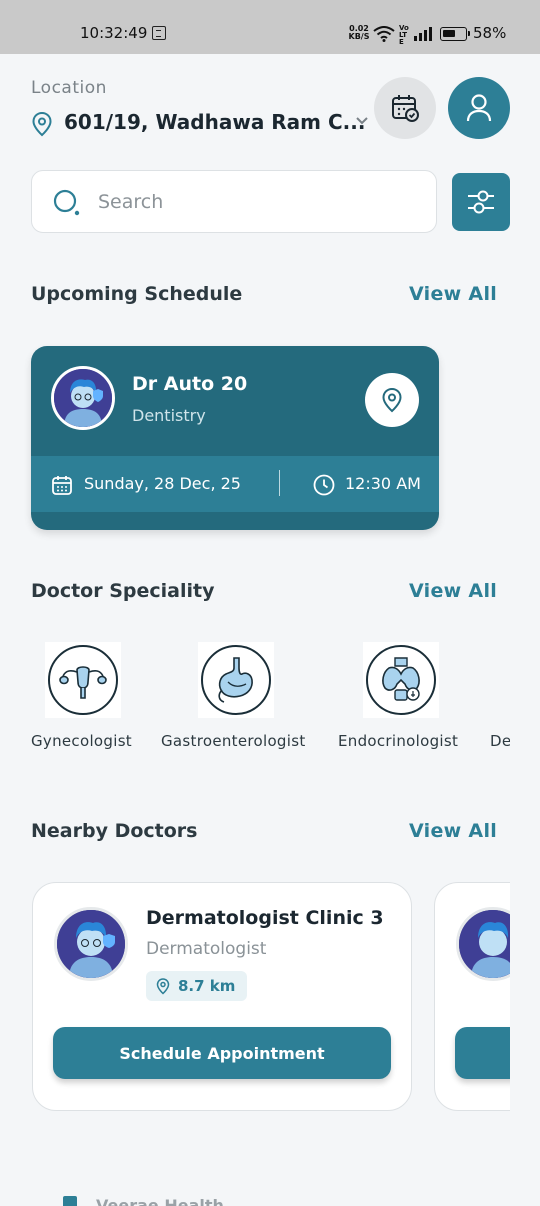  What do you see at coordinates (137, 294) in the screenshot?
I see `upcoming-schedule-title: Upcoming Schedule` at bounding box center [137, 294].